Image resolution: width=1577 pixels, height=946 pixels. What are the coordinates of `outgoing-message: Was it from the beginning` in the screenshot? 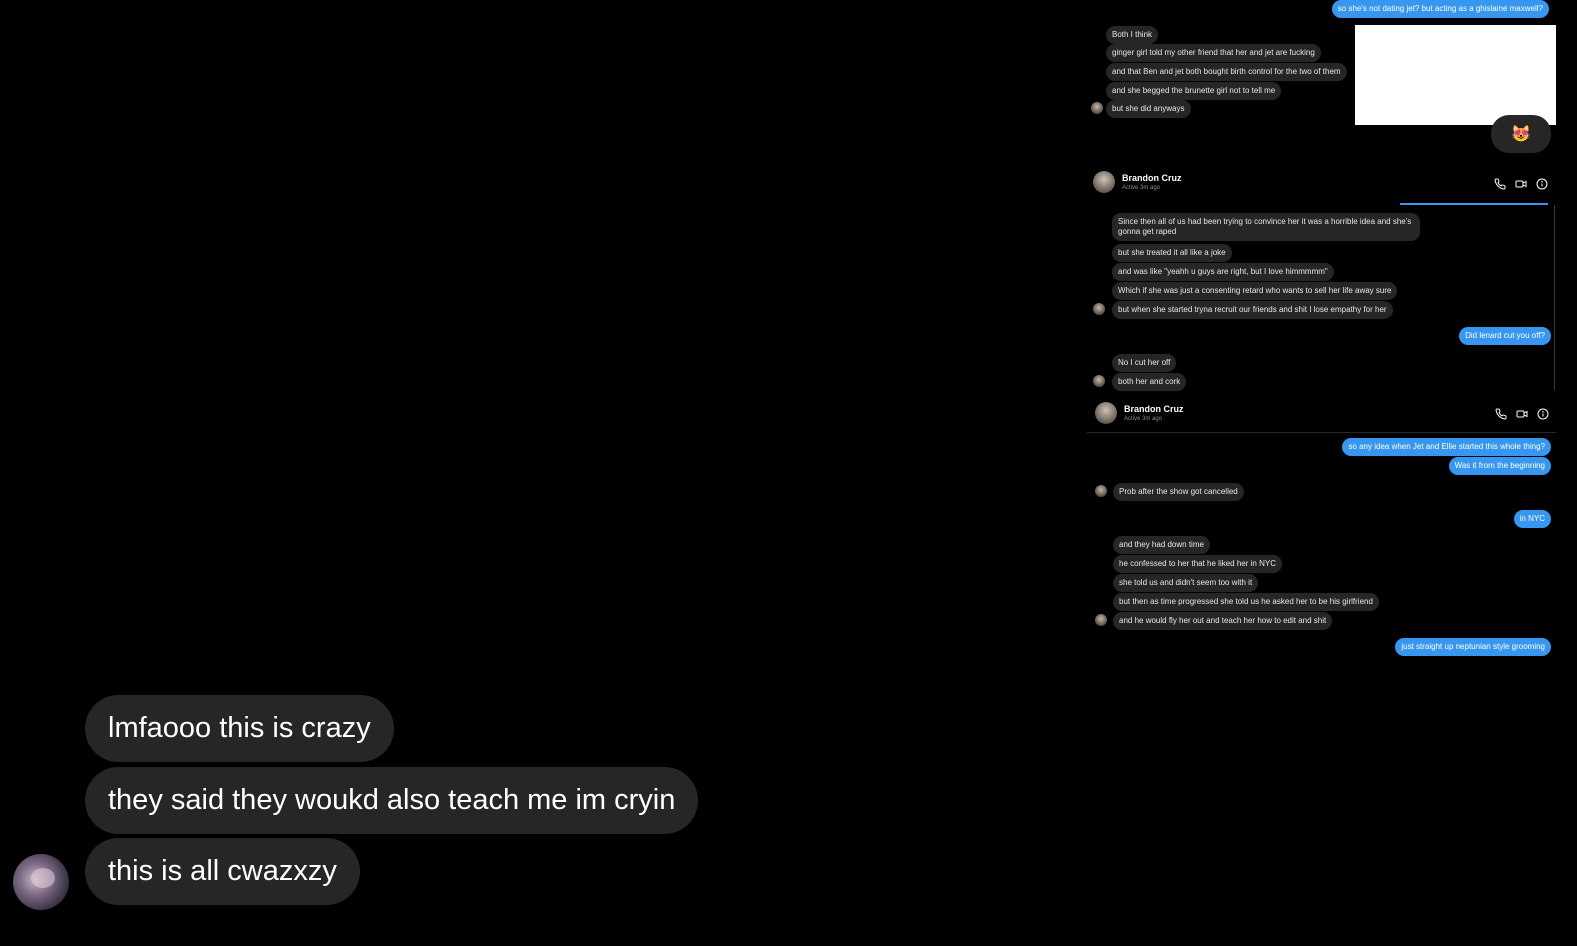 It's located at (1499, 466).